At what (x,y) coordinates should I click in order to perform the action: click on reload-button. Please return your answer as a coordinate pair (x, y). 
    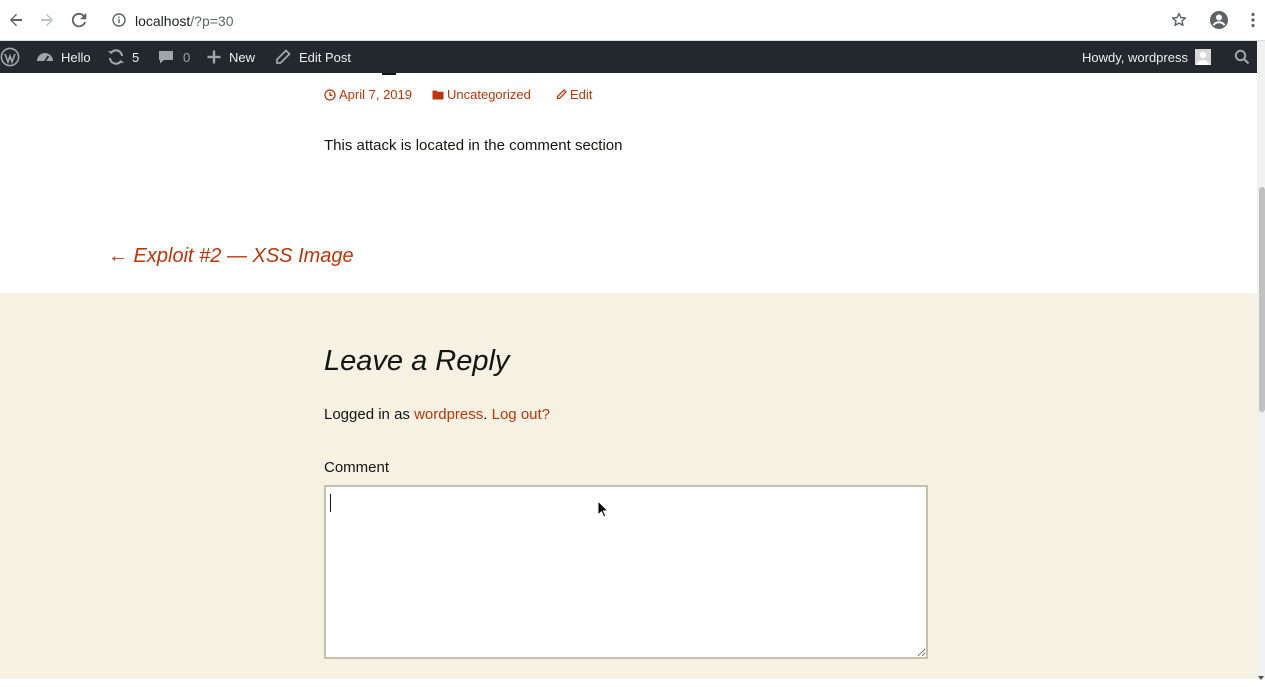
    Looking at the image, I should click on (79, 20).